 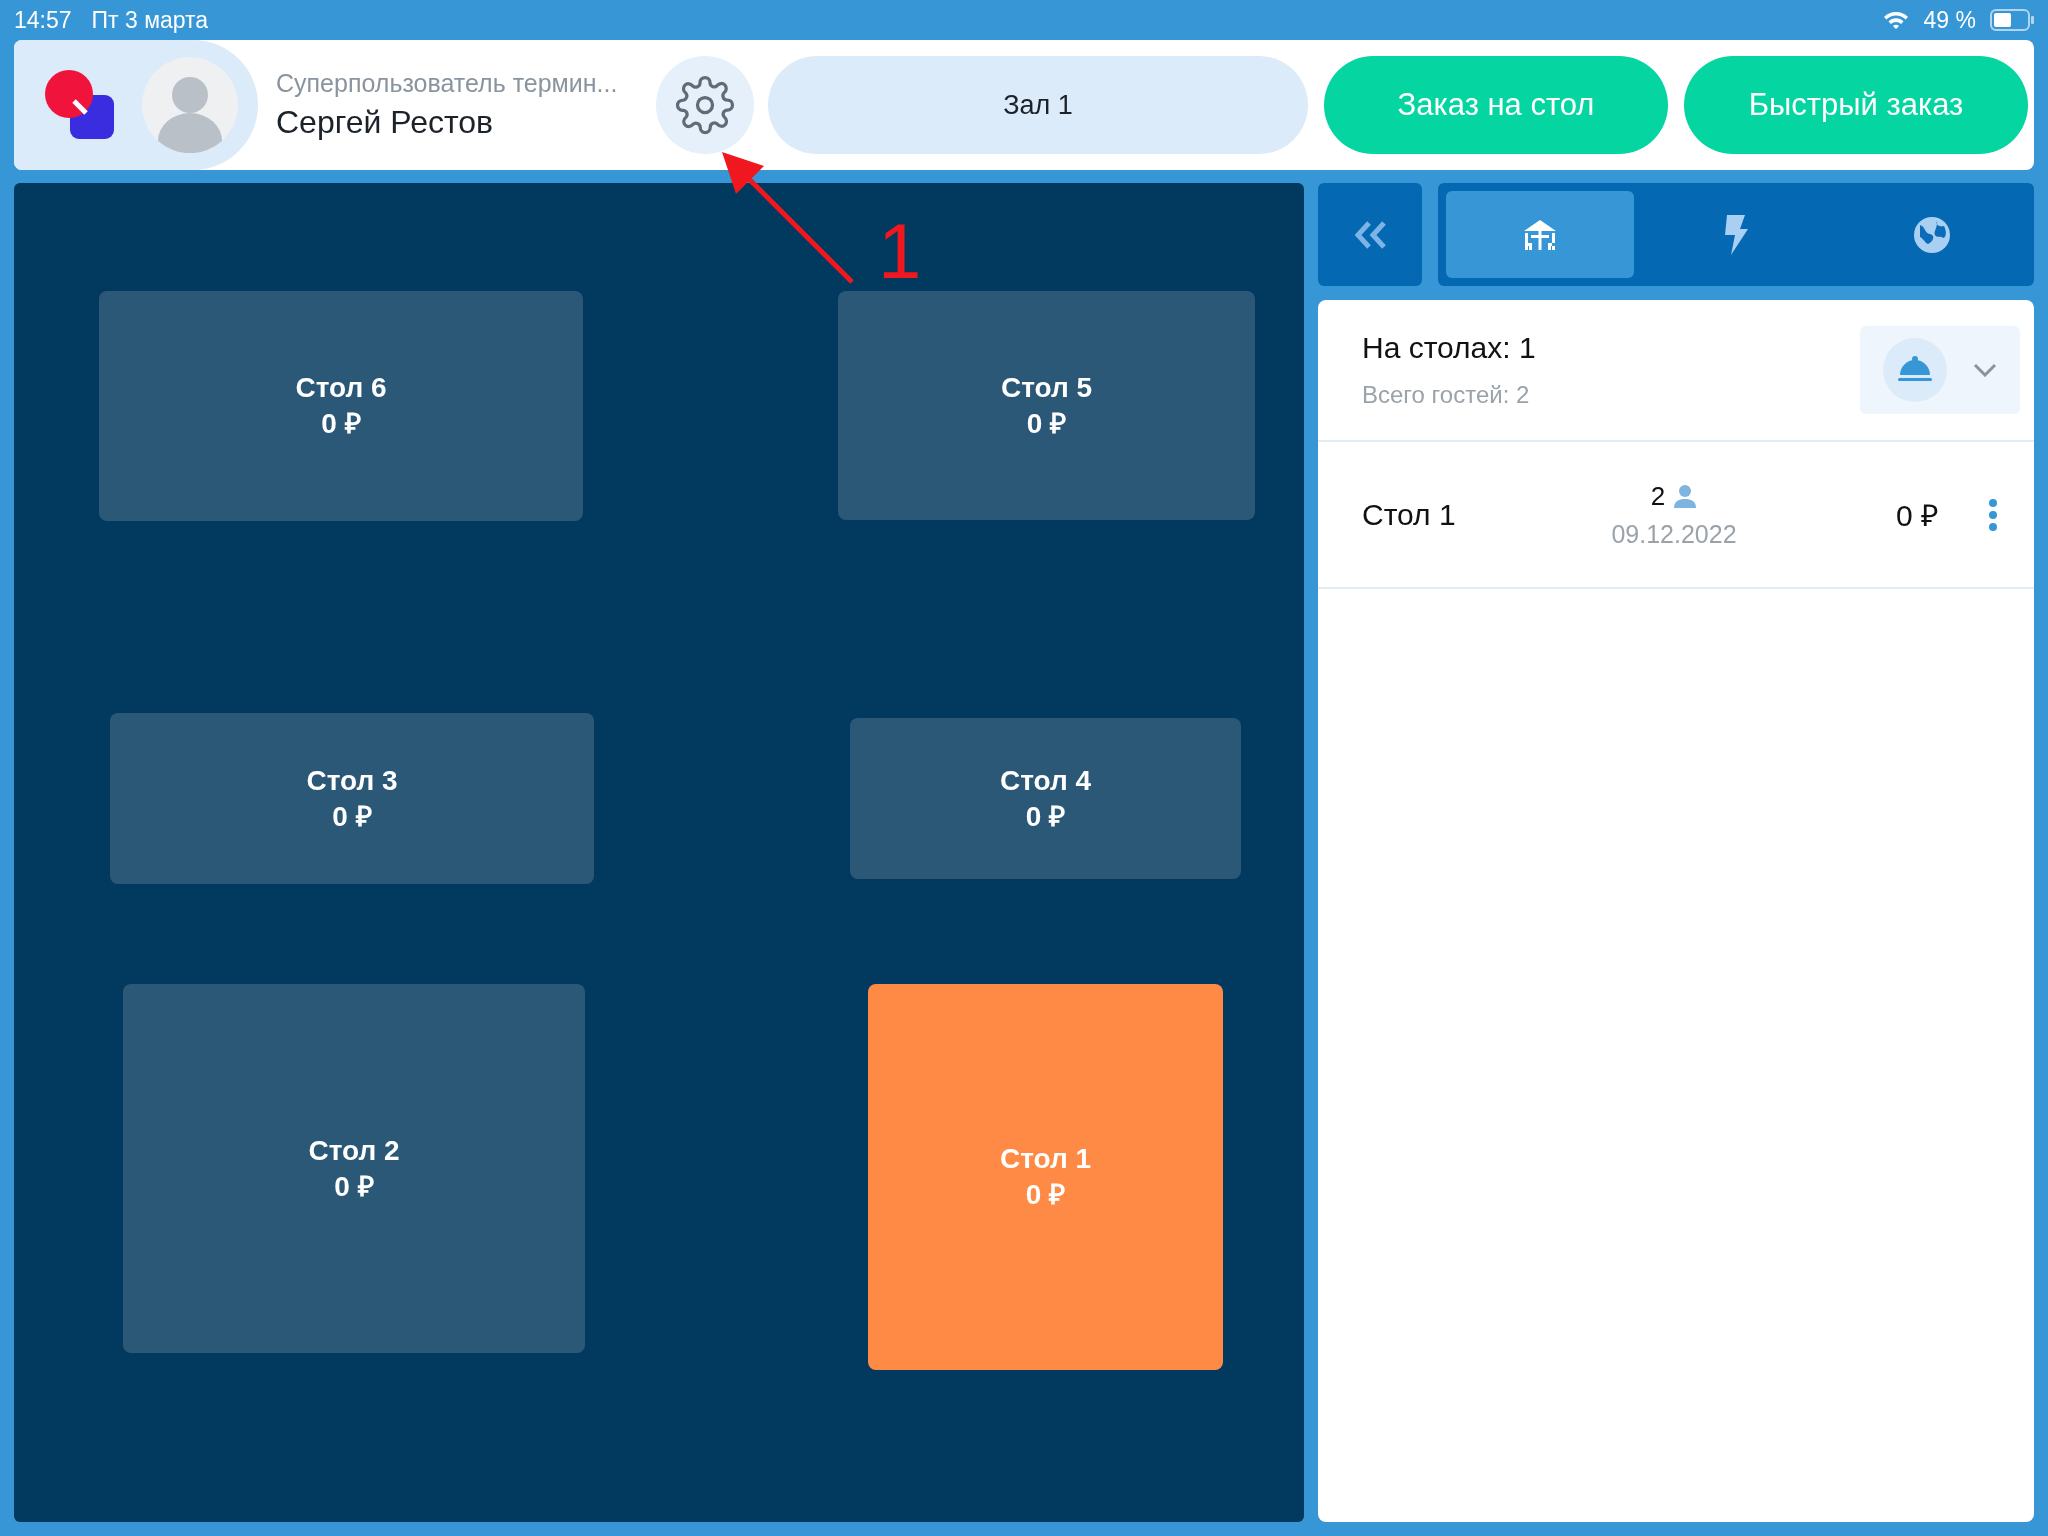 I want to click on table-tile: Стол 5 0 ₽, so click(x=1046, y=405).